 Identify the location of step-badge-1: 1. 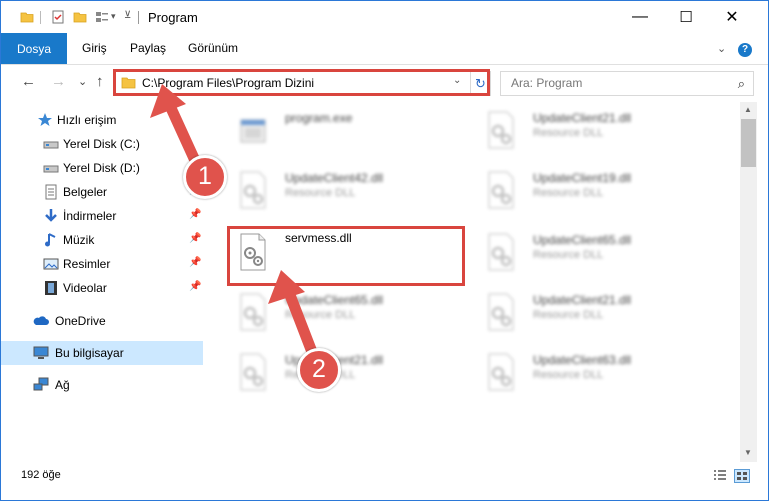
(205, 177).